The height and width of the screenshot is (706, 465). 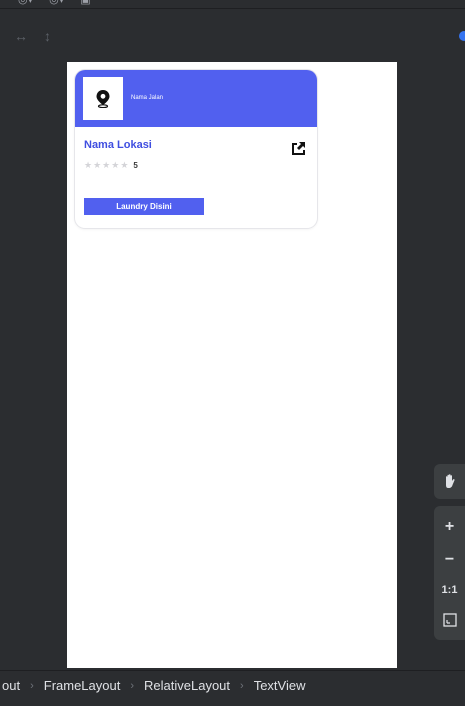 I want to click on theme-icon: ◎▾, so click(x=56, y=3).